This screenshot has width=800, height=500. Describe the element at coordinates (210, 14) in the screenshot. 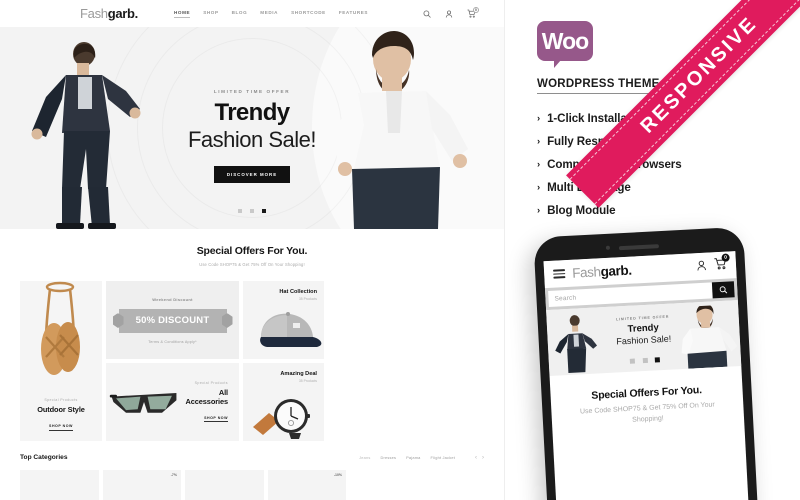

I see `nav-item-shop: SHOP` at that location.